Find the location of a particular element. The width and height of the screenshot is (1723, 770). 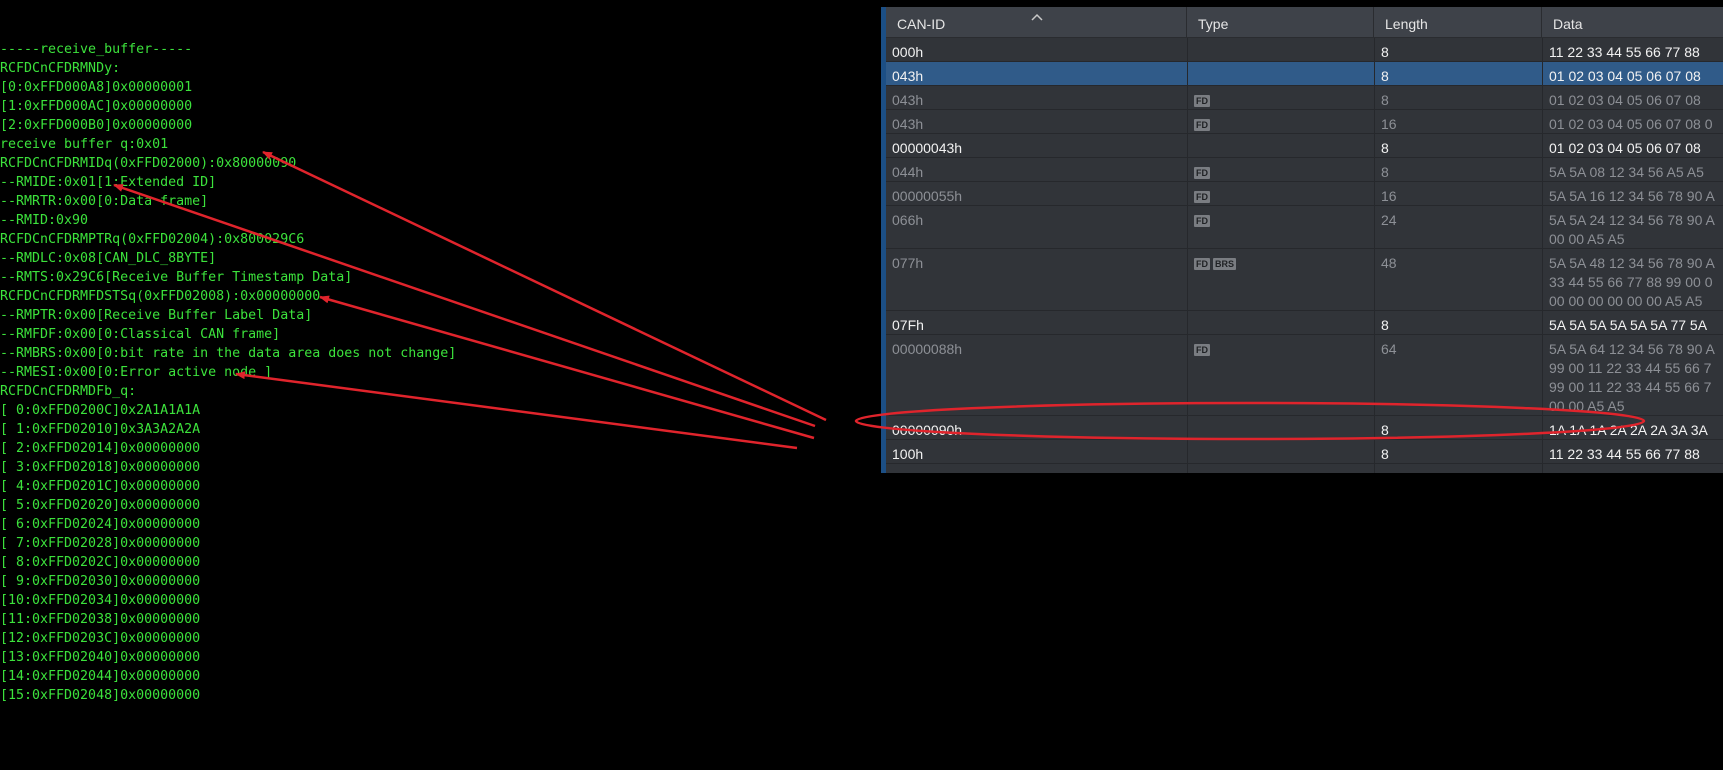

terminal-line: [ 1:0xFFD02010]0x3A3A2A2A is located at coordinates (100, 429).